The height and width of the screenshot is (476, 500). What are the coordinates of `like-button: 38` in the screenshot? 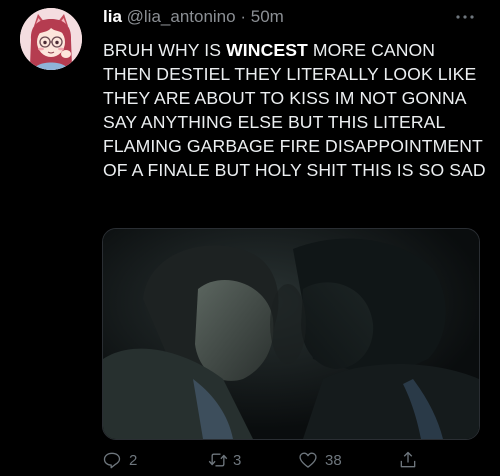 It's located at (320, 460).